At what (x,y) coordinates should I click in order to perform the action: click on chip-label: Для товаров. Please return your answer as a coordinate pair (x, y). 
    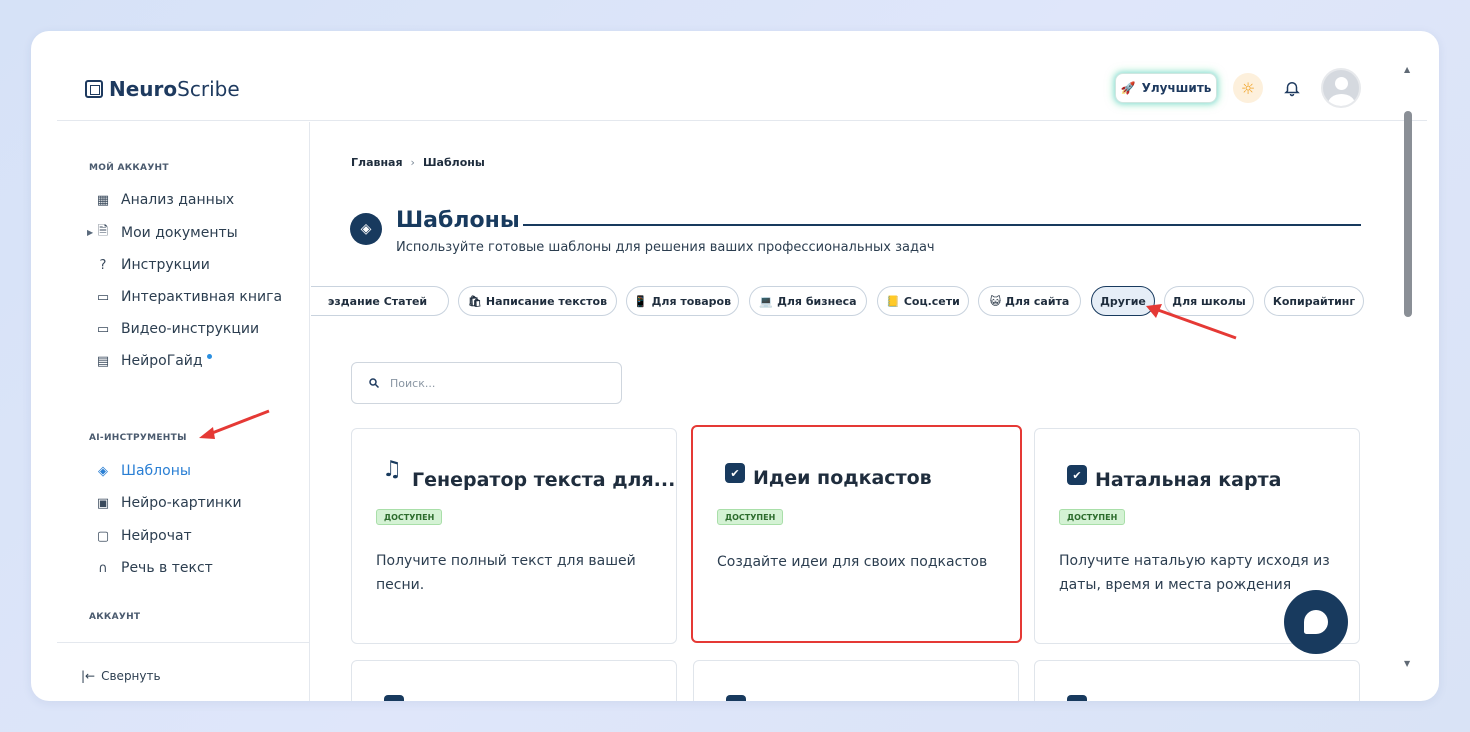
    Looking at the image, I should click on (691, 301).